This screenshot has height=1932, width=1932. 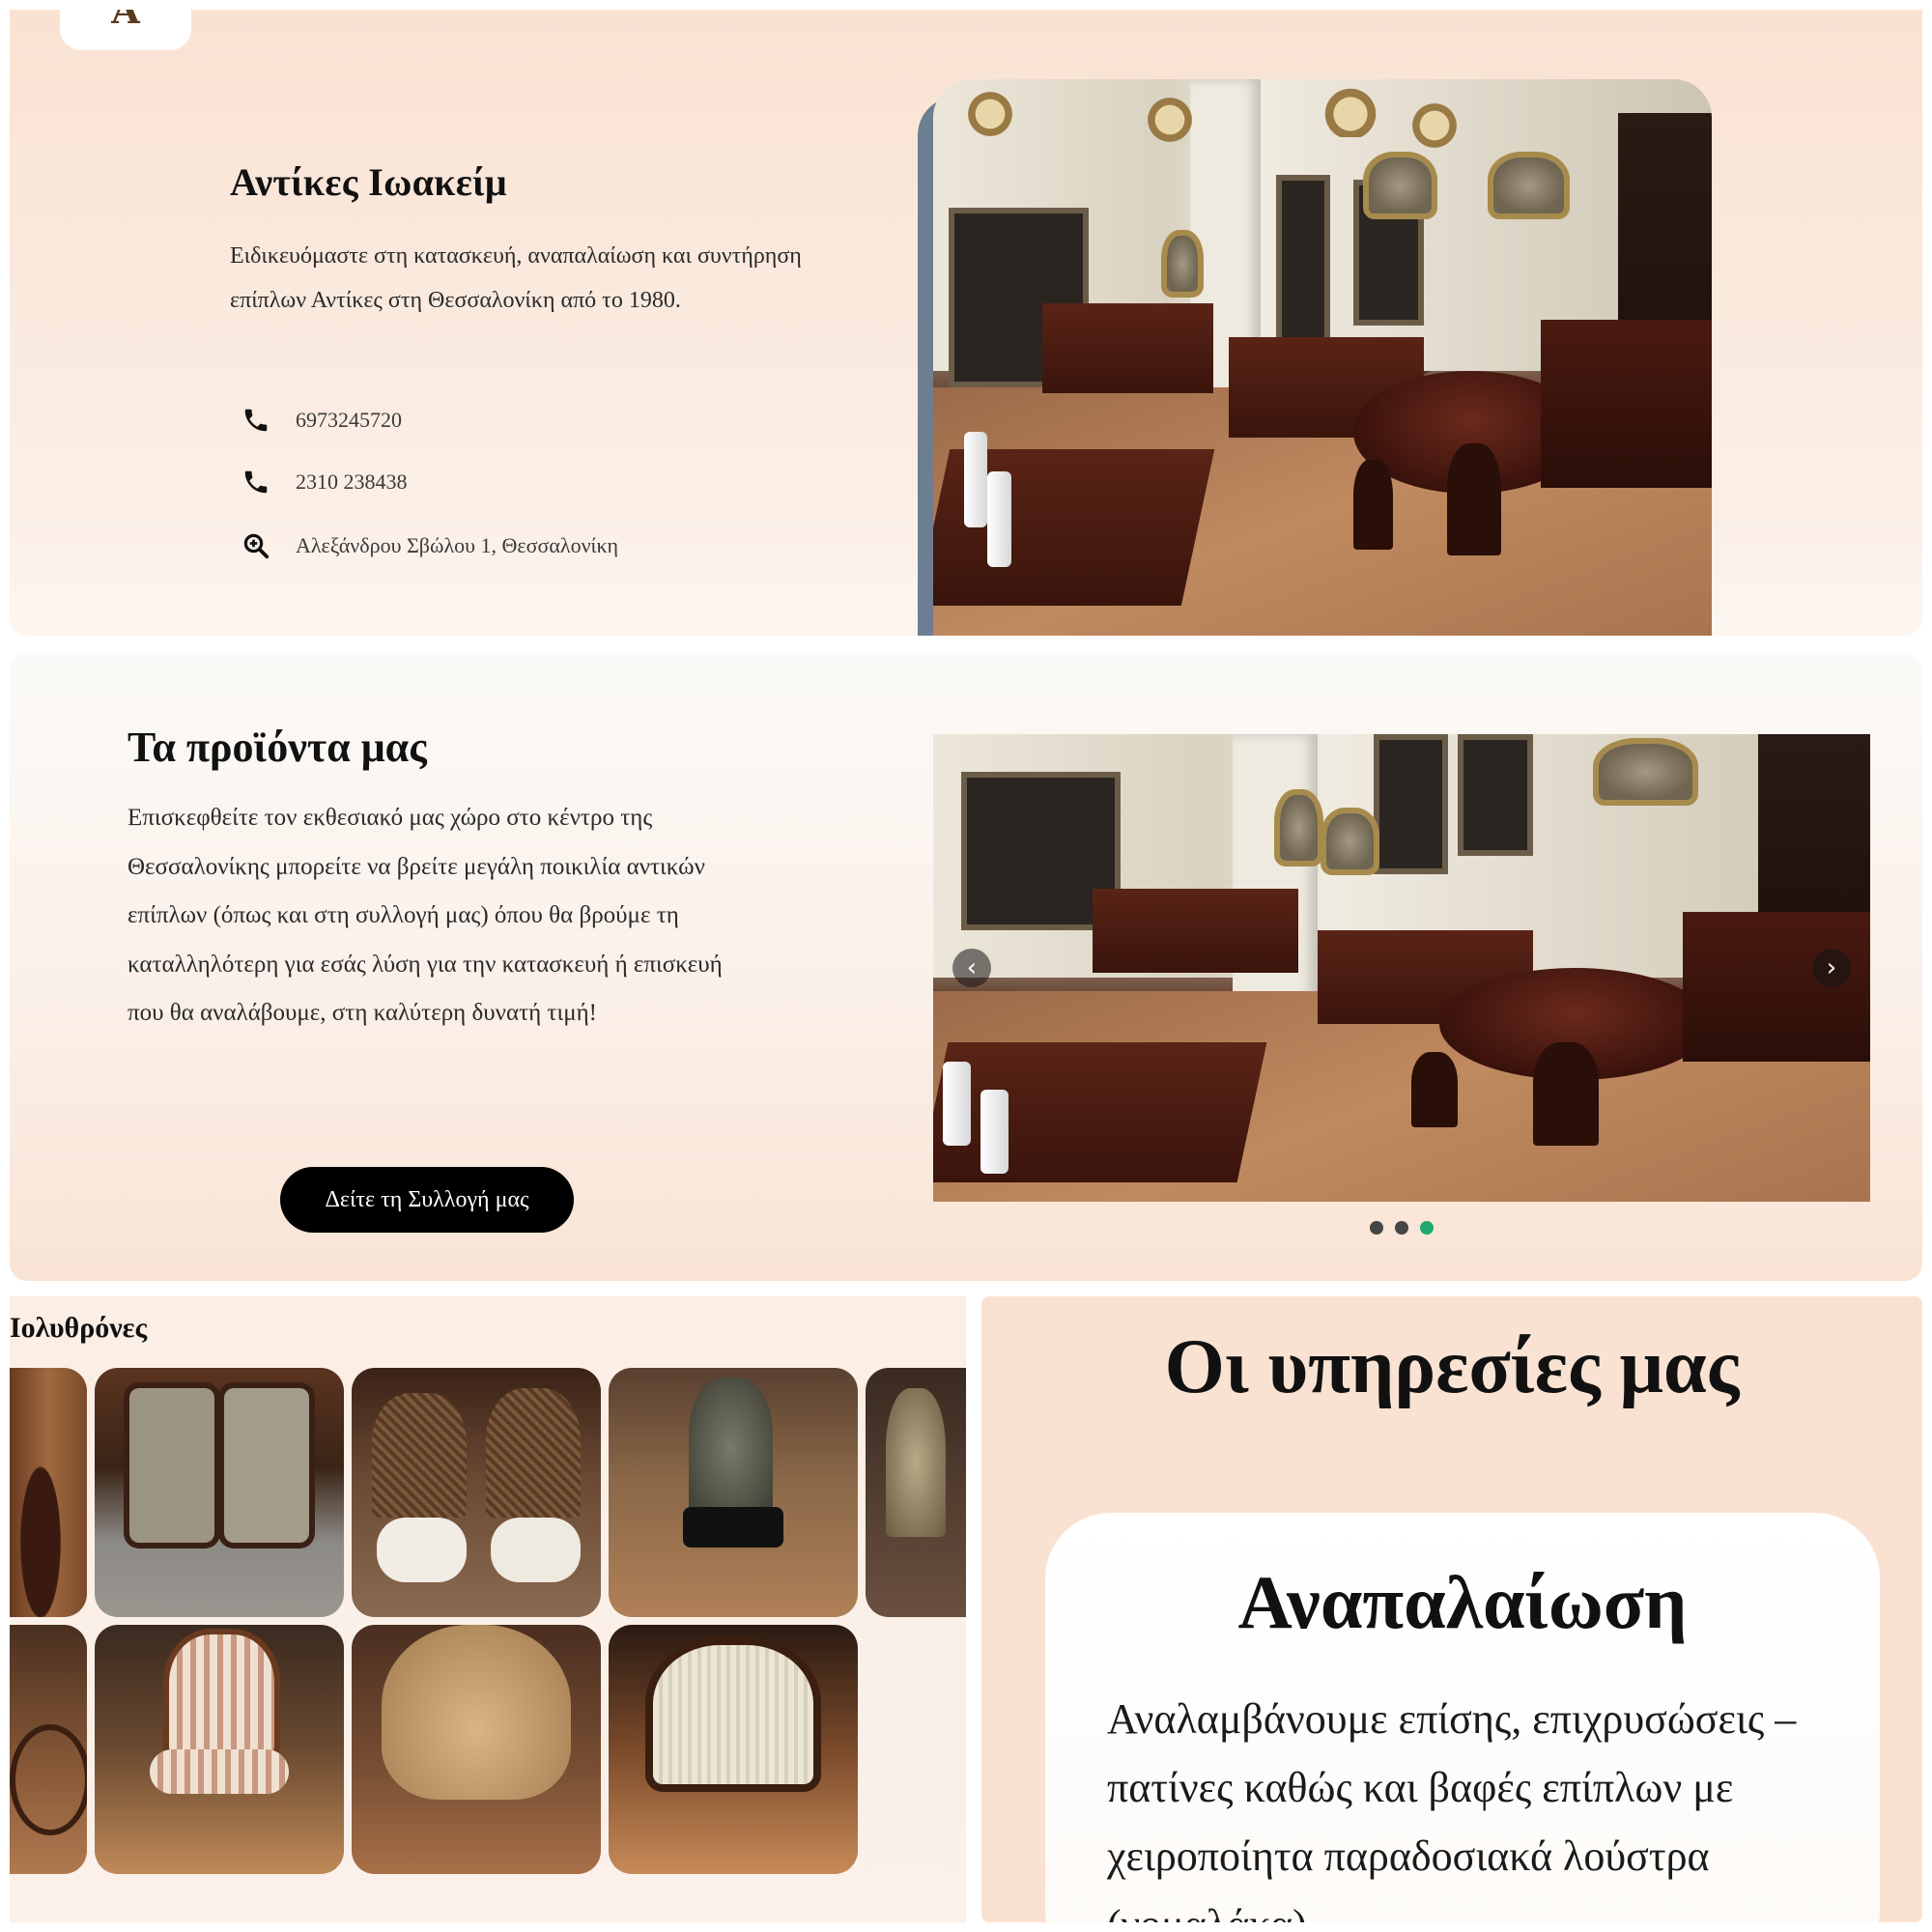 What do you see at coordinates (457, 545) in the screenshot?
I see `contact-text: Αλεξάνδρου Σβώλου 1, Θεσσαλονίκη` at bounding box center [457, 545].